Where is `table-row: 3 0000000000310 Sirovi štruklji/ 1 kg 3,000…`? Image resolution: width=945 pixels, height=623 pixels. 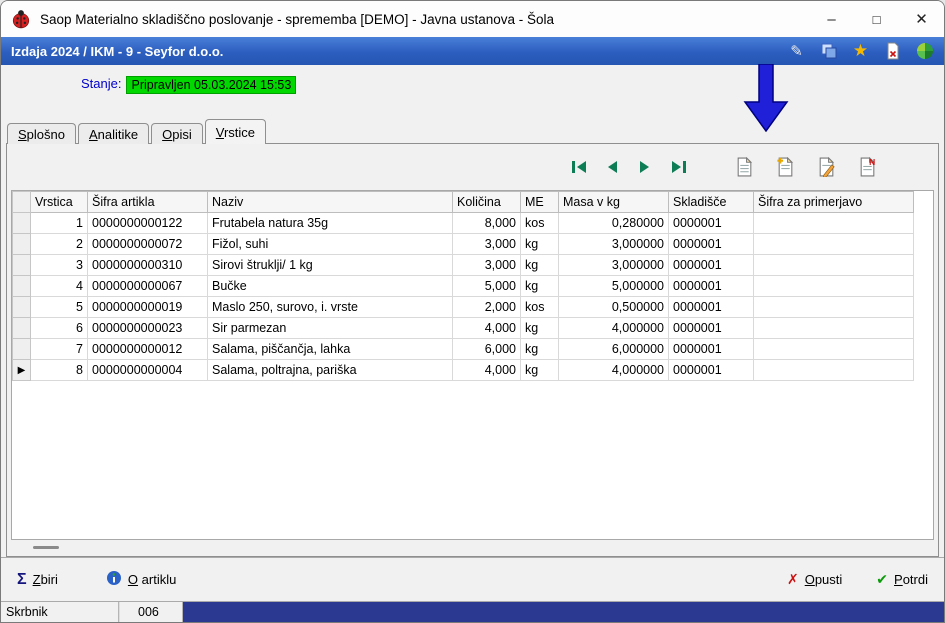
table-row: 3 0000000000310 Sirovi štruklji/ 1 kg 3,000… is located at coordinates (463, 265).